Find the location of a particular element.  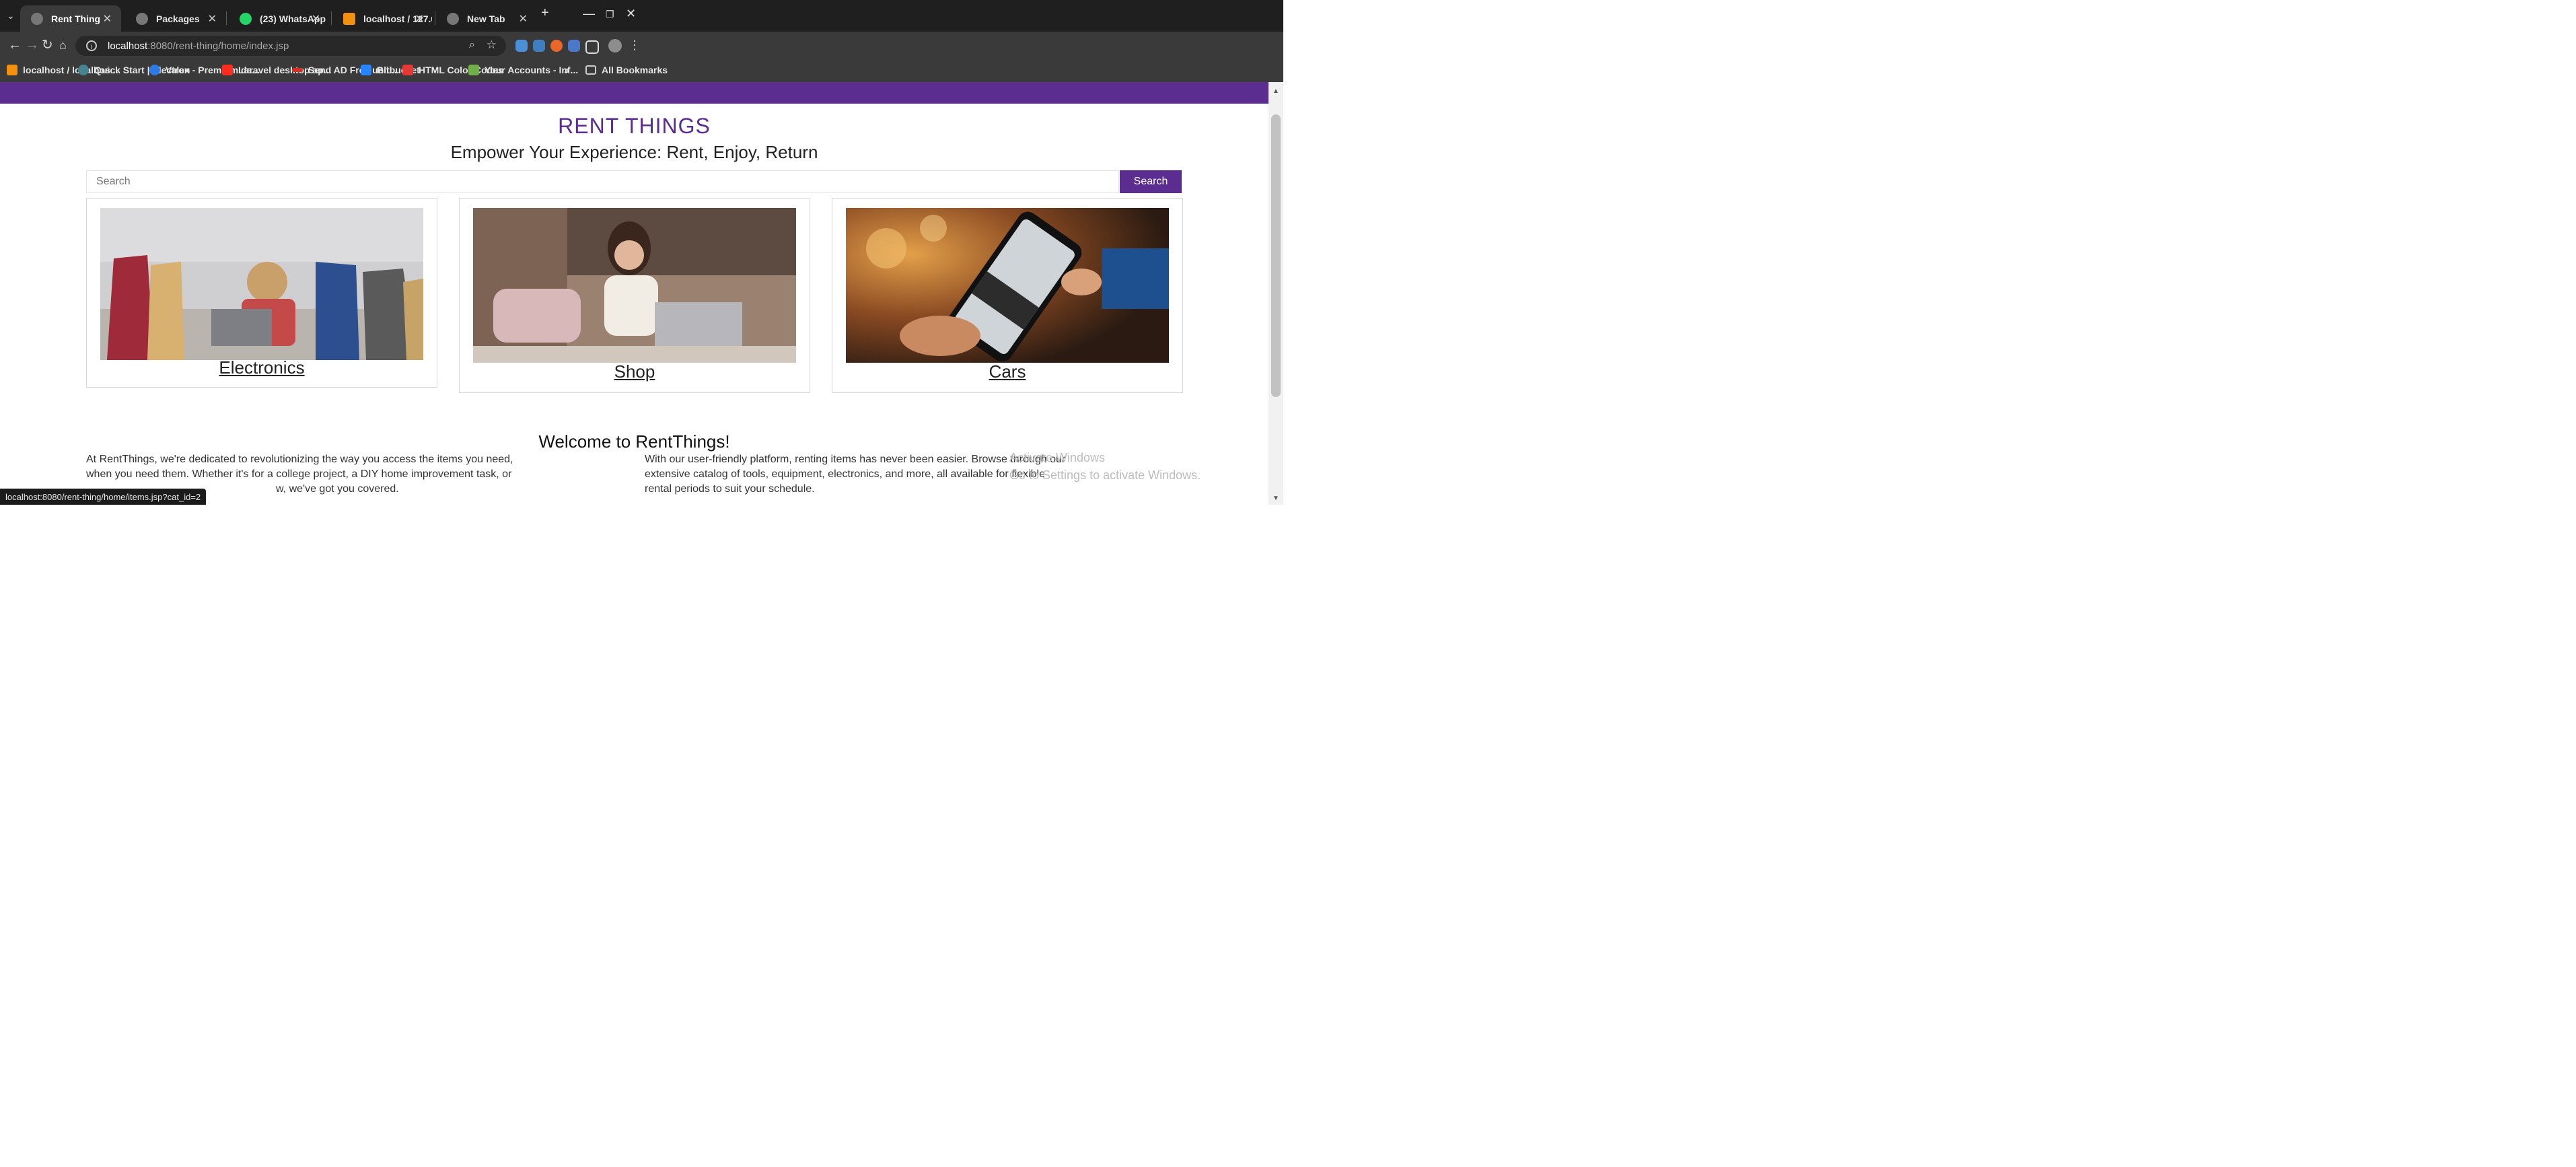

url-path: :8080/rent-thing/home/index.jsp is located at coordinates (218, 46).